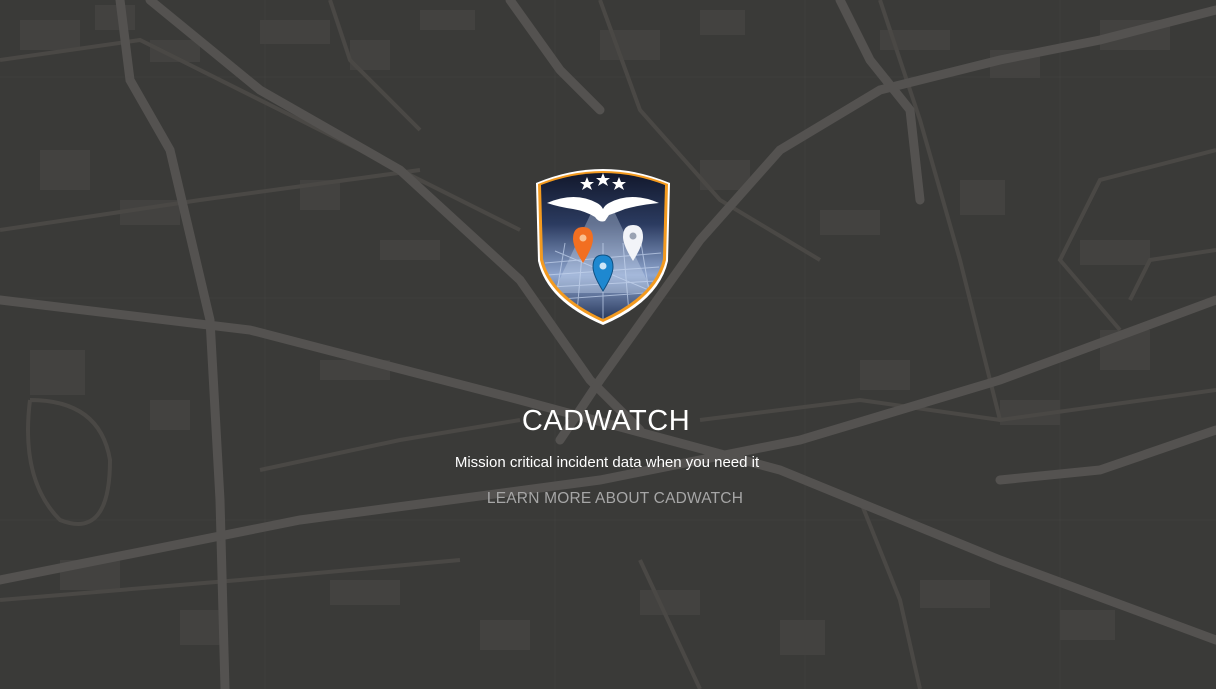  Describe the element at coordinates (603, 247) in the screenshot. I see `shield-eagle-map-pins-icon` at that location.